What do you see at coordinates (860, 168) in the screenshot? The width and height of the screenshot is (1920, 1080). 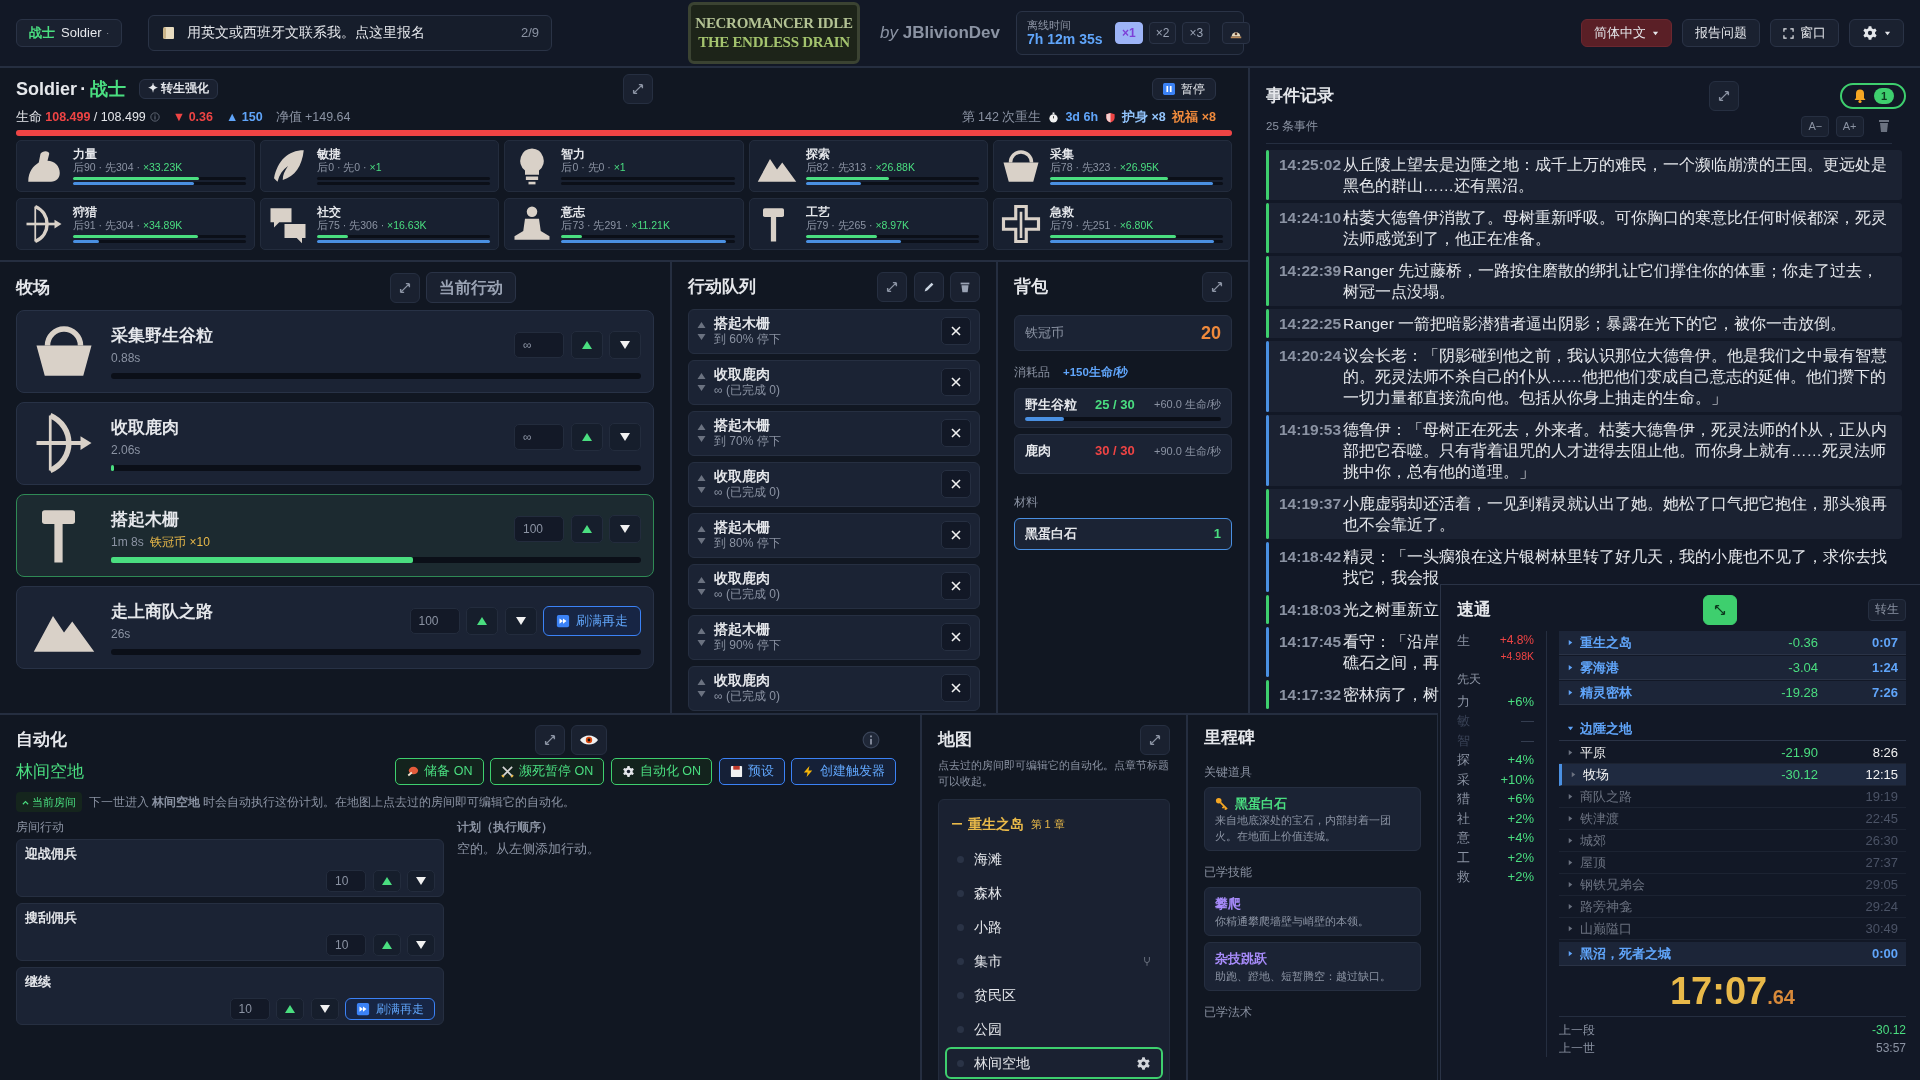 I see `stat-detail: 后82 · 先313 · ×26.88K` at bounding box center [860, 168].